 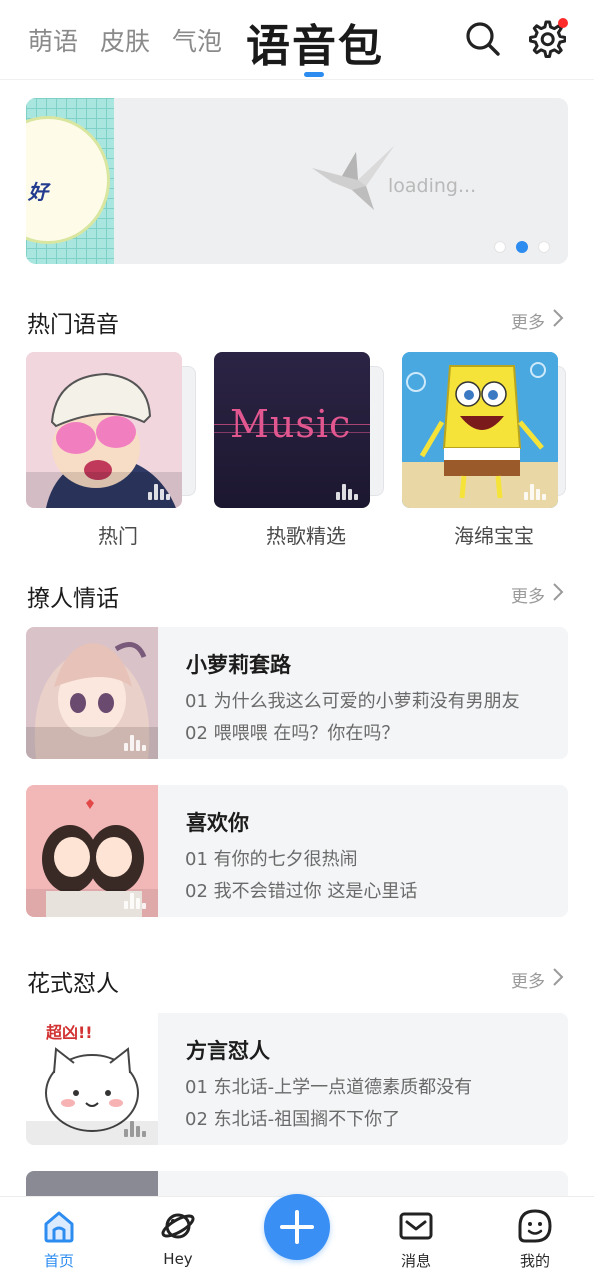 What do you see at coordinates (92, 1079) in the screenshot?
I see `voice-pack-thumbnail: 超凶!!` at bounding box center [92, 1079].